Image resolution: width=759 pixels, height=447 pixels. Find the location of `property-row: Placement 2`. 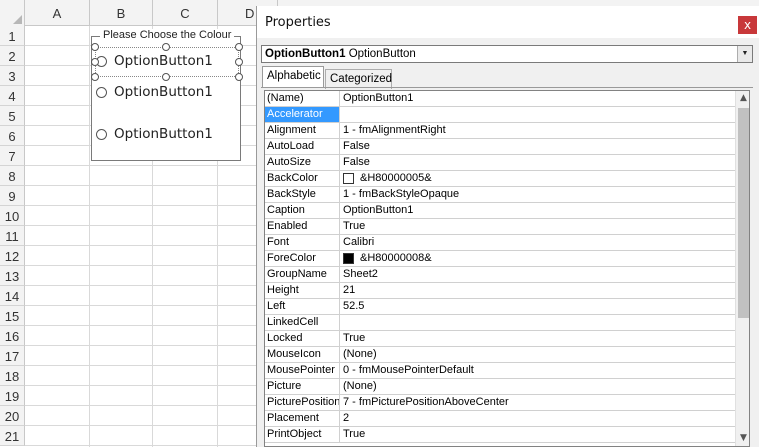

property-row: Placement 2 is located at coordinates (500, 419).